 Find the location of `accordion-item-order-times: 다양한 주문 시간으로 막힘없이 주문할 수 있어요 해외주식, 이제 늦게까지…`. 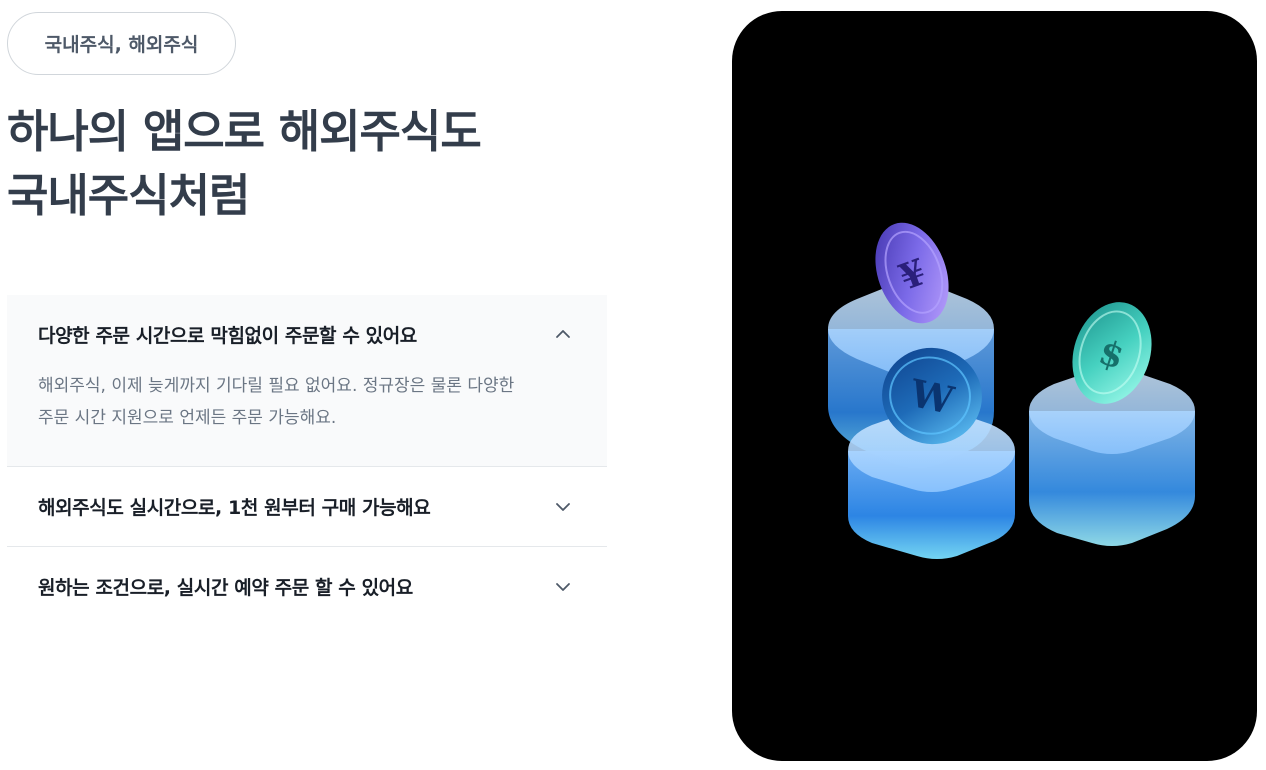

accordion-item-order-times: 다양한 주문 시간으로 막힘없이 주문할 수 있어요 해외주식, 이제 늦게까지… is located at coordinates (307, 381).